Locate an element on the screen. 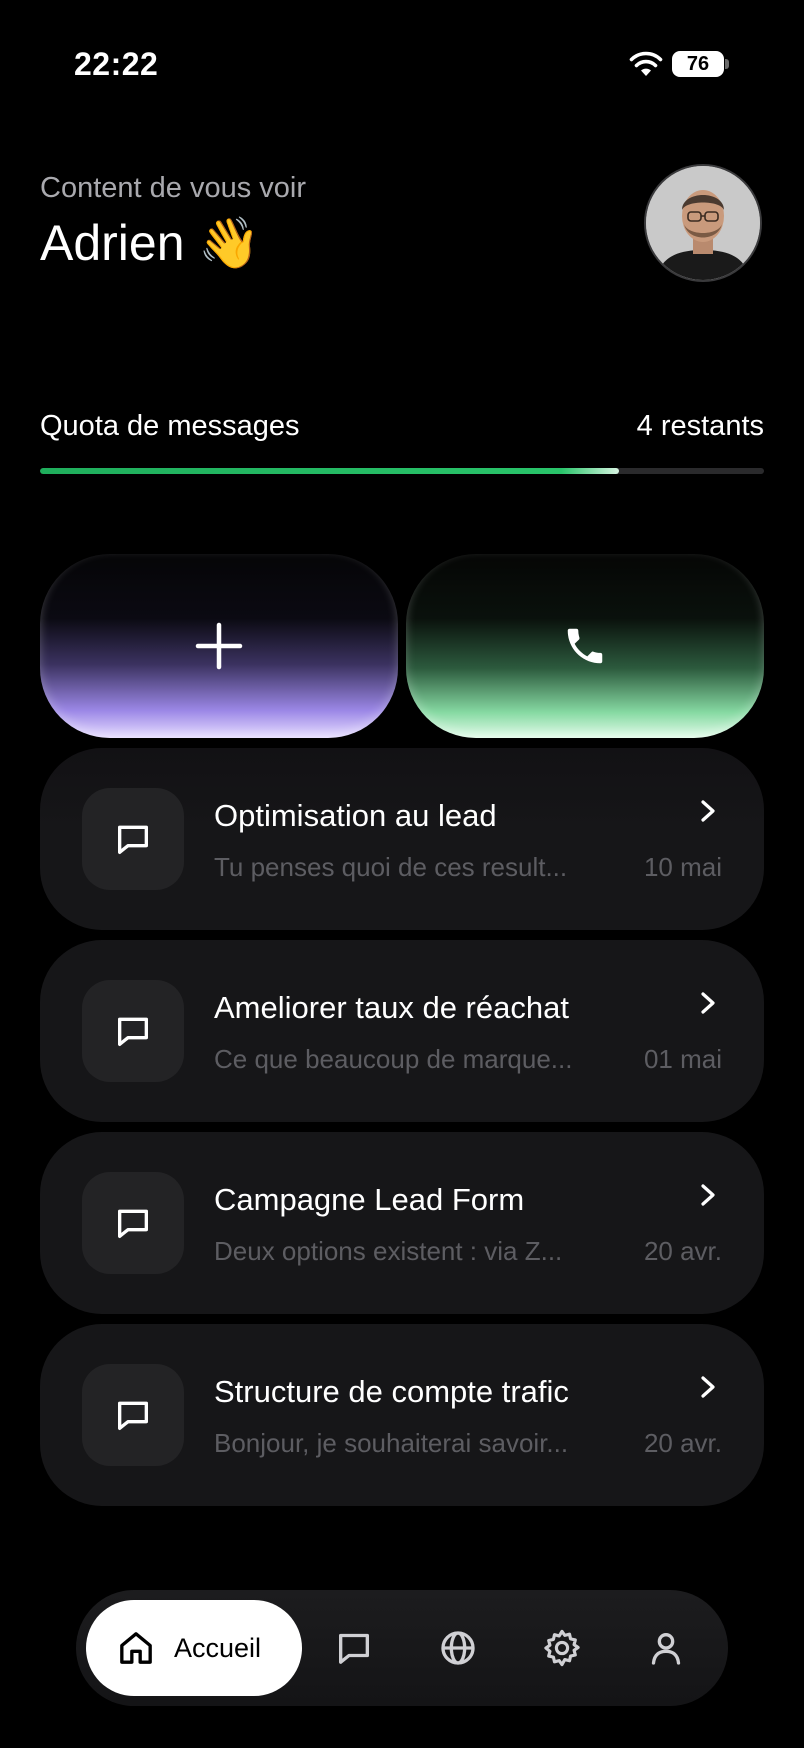  phone-icon is located at coordinates (585, 646).